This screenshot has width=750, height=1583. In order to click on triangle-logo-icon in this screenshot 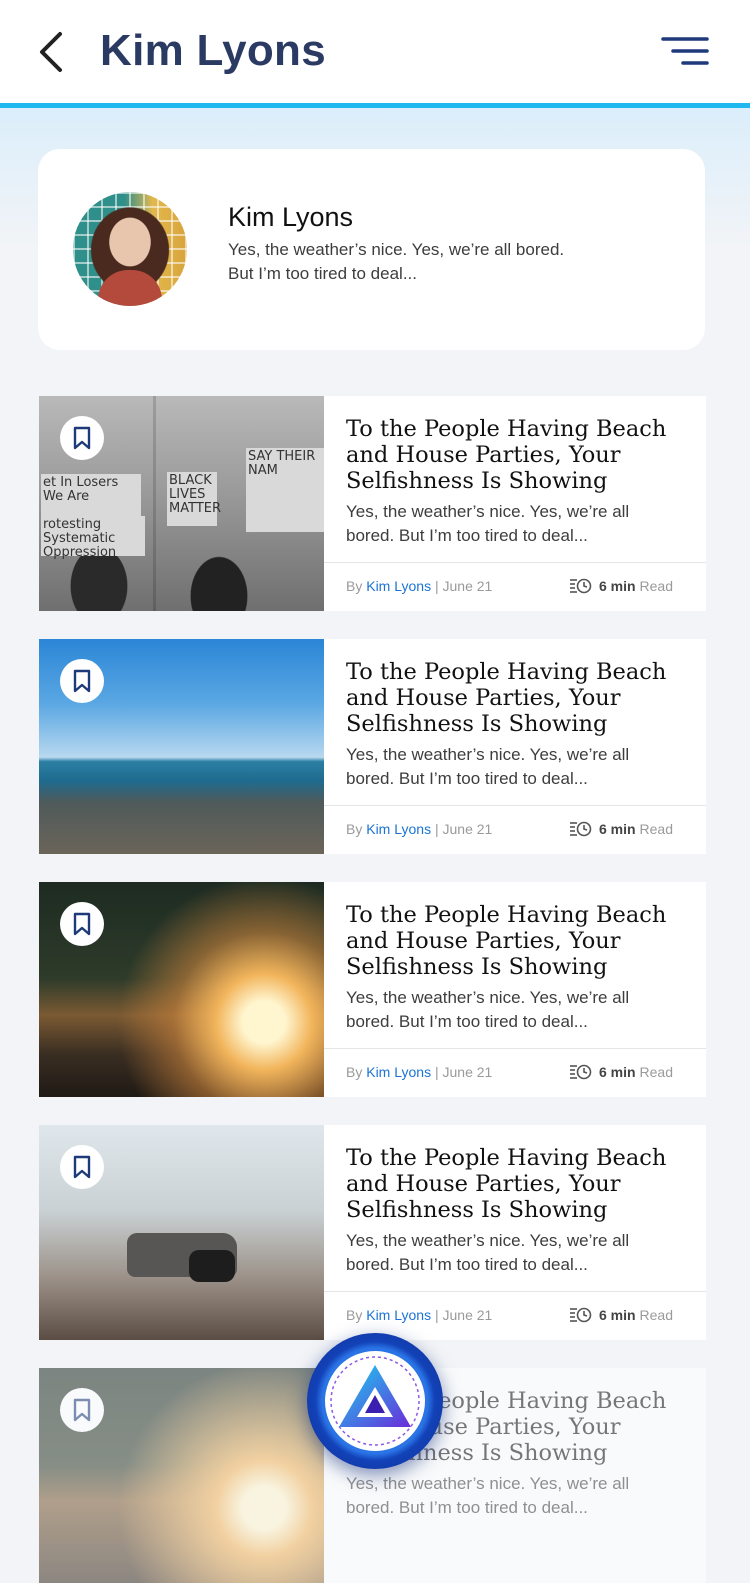, I will do `click(375, 1401)`.